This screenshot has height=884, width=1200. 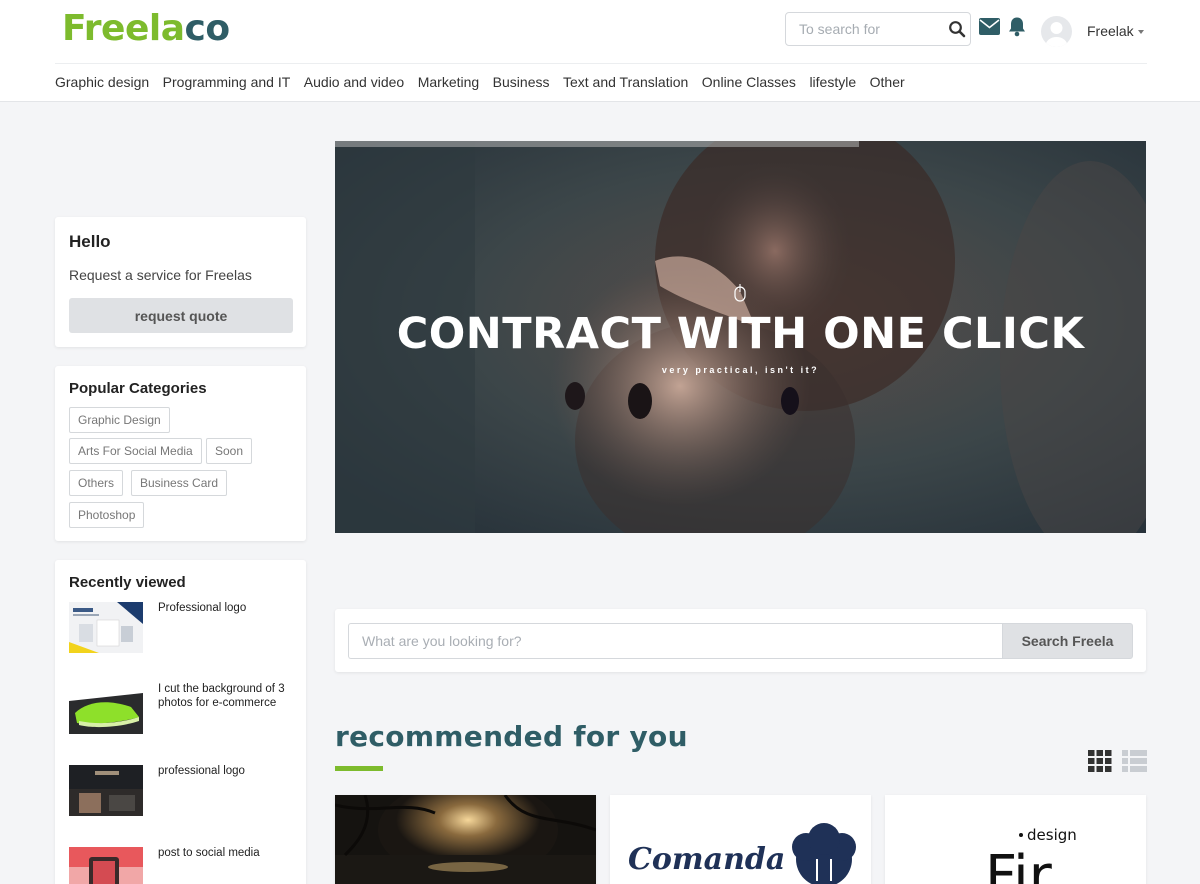 I want to click on main-search-input, so click(x=675, y=641).